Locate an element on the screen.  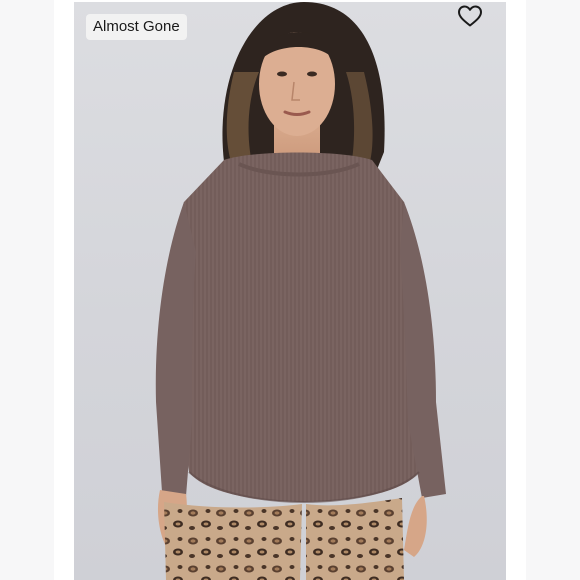
badge-label: Almost Gone is located at coordinates (136, 26).